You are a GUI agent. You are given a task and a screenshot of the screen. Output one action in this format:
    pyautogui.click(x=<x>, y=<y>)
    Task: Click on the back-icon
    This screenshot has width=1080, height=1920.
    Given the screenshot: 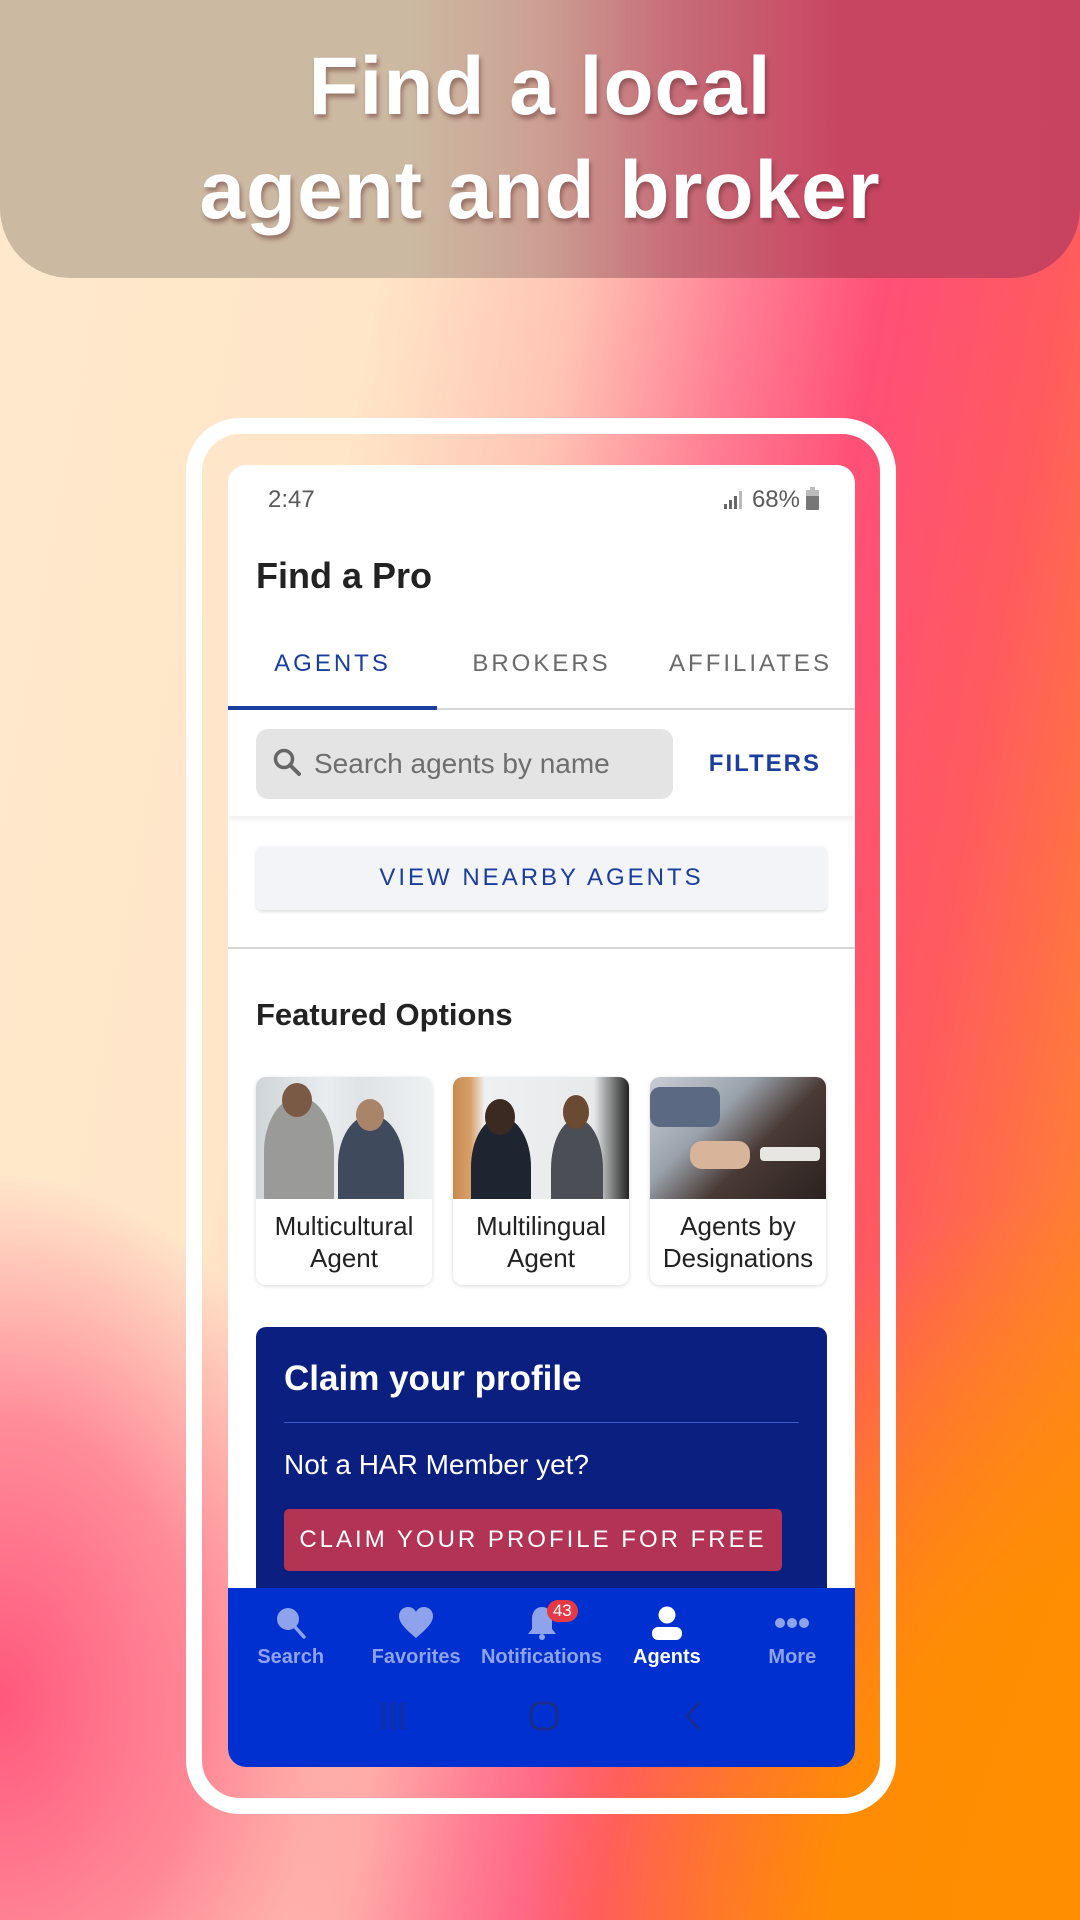 What is the action you would take?
    pyautogui.click(x=693, y=1718)
    